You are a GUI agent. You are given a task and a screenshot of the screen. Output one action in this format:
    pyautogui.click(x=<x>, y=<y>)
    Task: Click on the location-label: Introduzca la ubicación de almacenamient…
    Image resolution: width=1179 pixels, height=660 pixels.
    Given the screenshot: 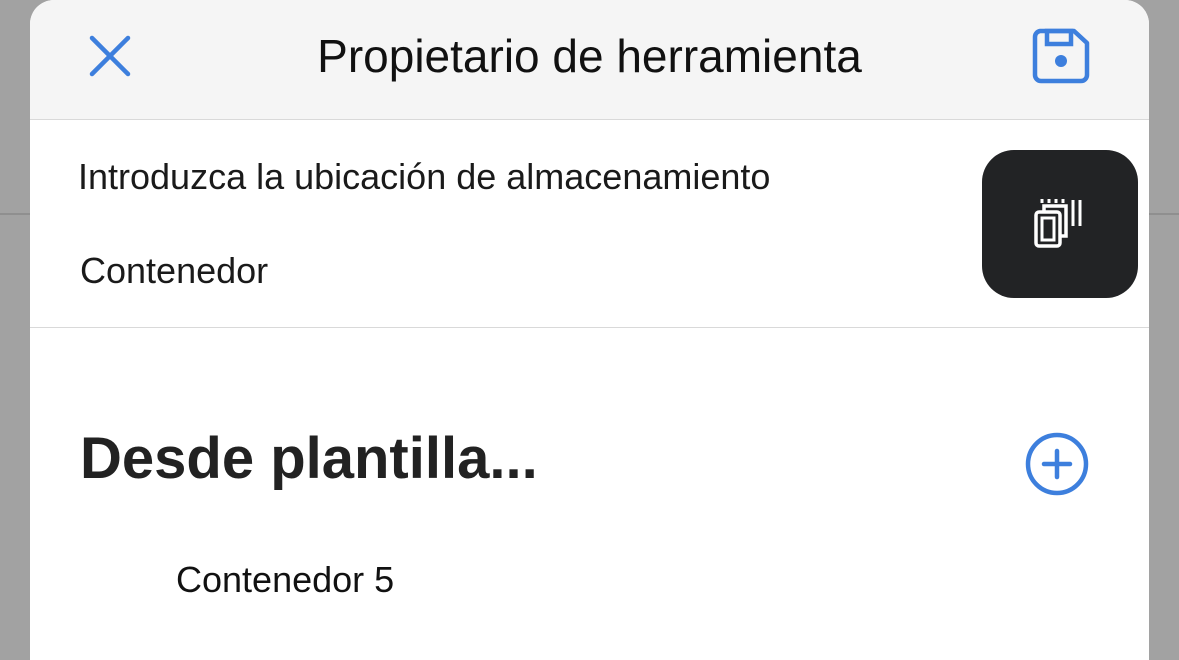 What is the action you would take?
    pyautogui.click(x=424, y=176)
    